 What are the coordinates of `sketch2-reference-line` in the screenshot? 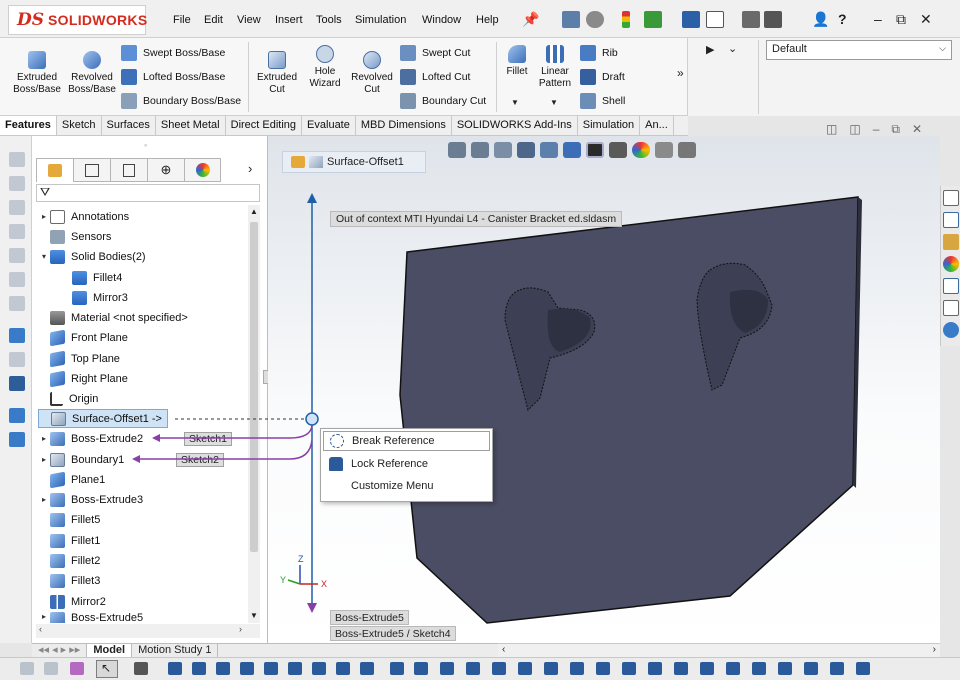 It's located at (226, 449).